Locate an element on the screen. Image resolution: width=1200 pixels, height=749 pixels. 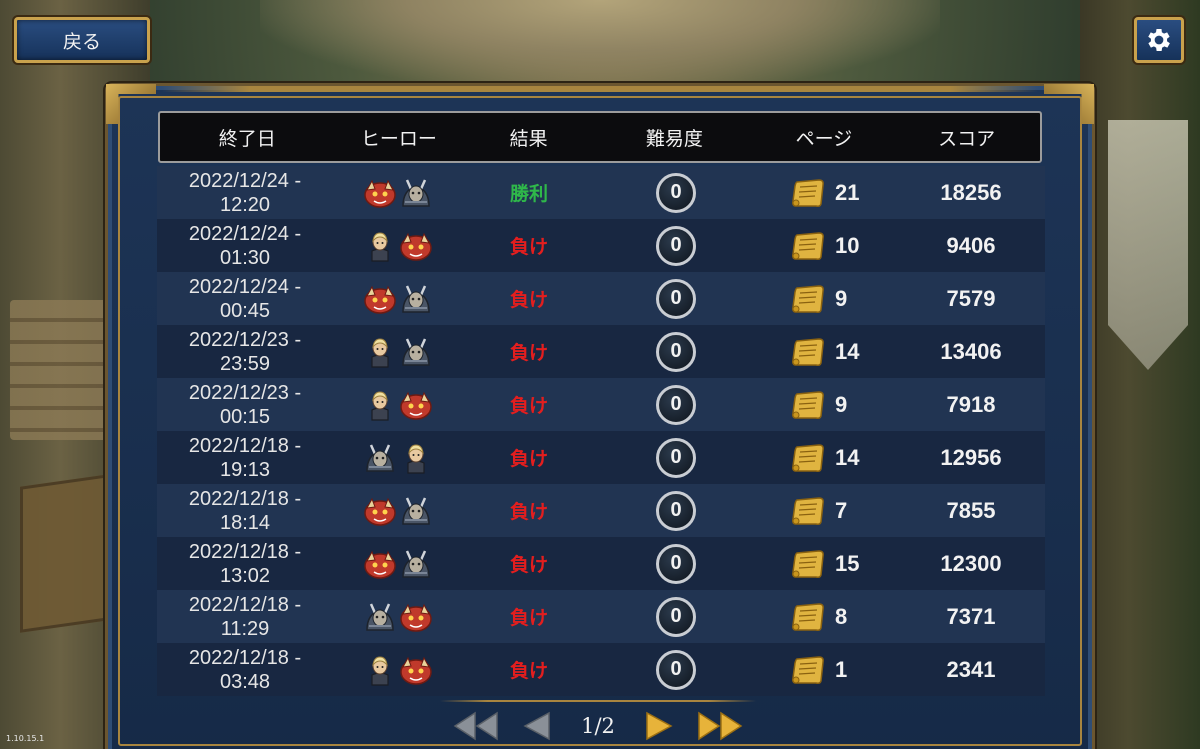
first-page-button is located at coordinates (476, 726).